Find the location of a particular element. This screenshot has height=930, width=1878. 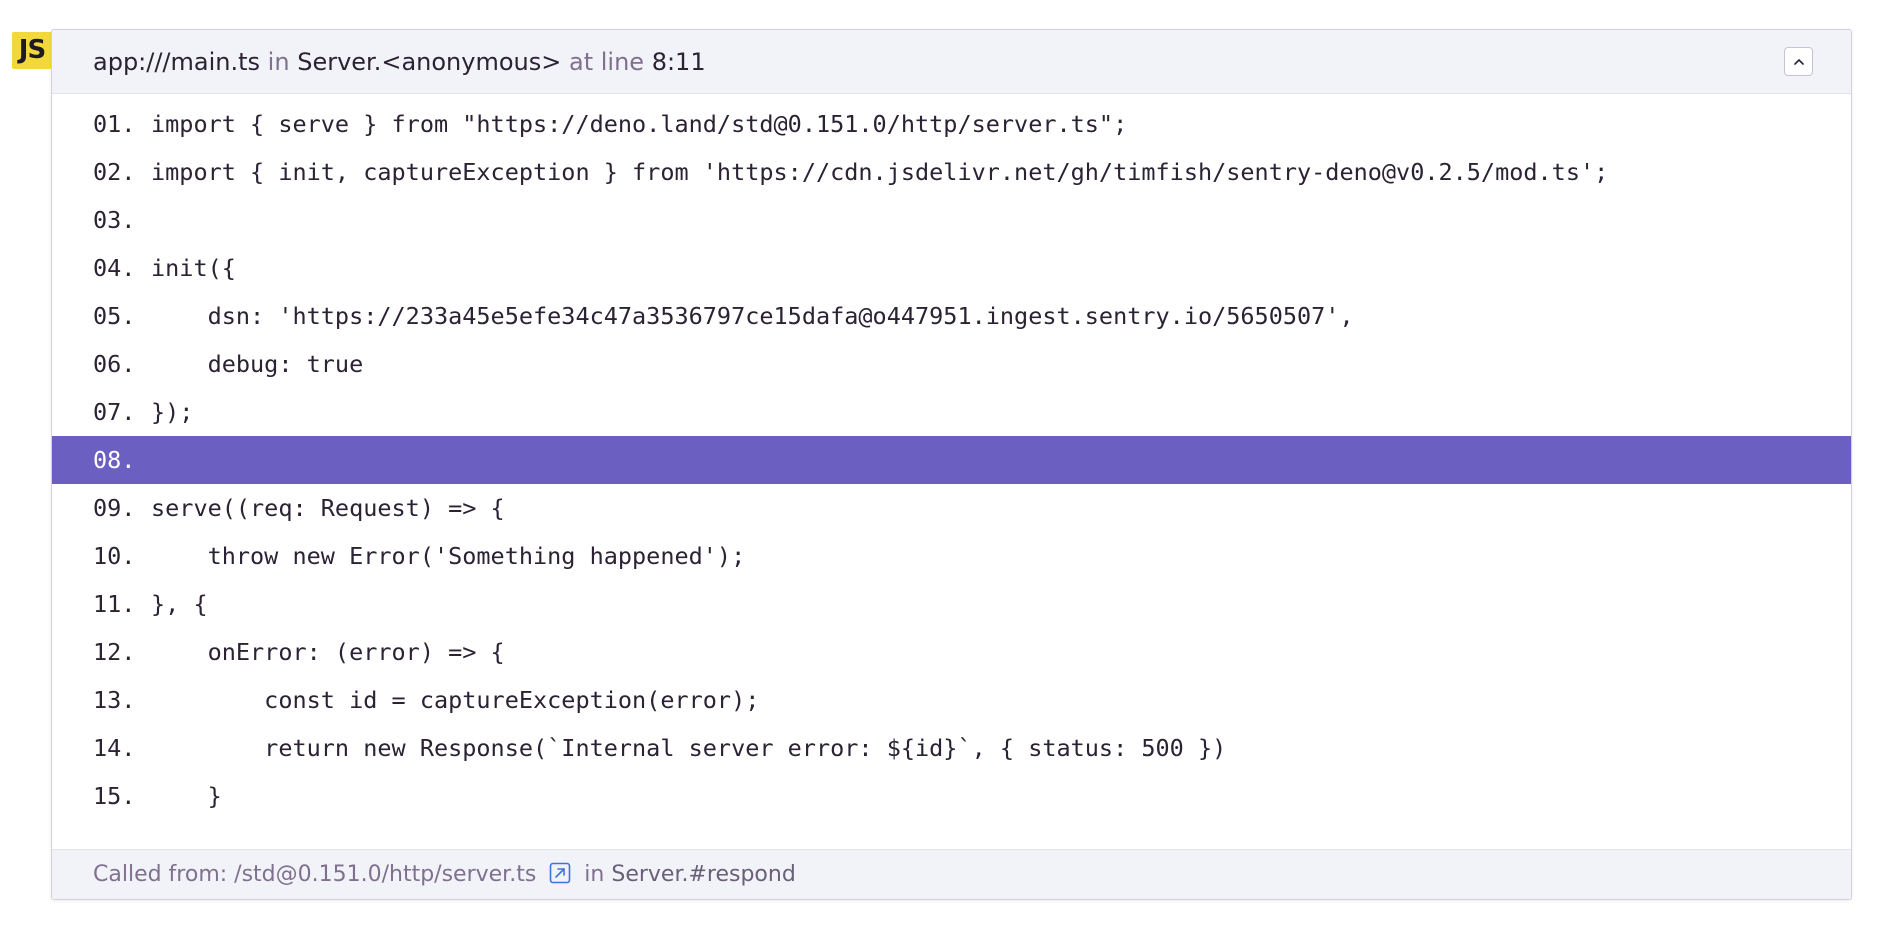

line-number: 06. is located at coordinates (114, 364).